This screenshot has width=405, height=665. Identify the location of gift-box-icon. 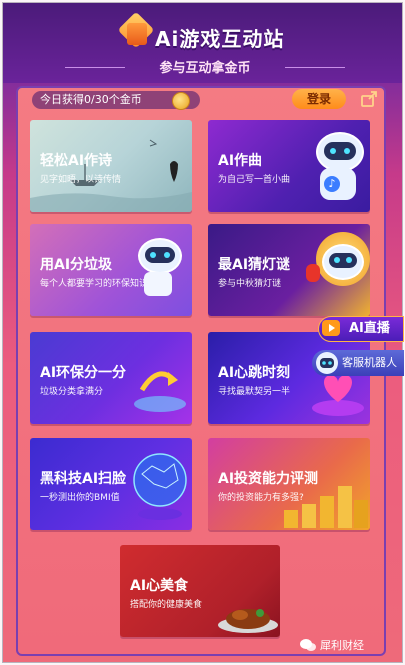
(137, 34).